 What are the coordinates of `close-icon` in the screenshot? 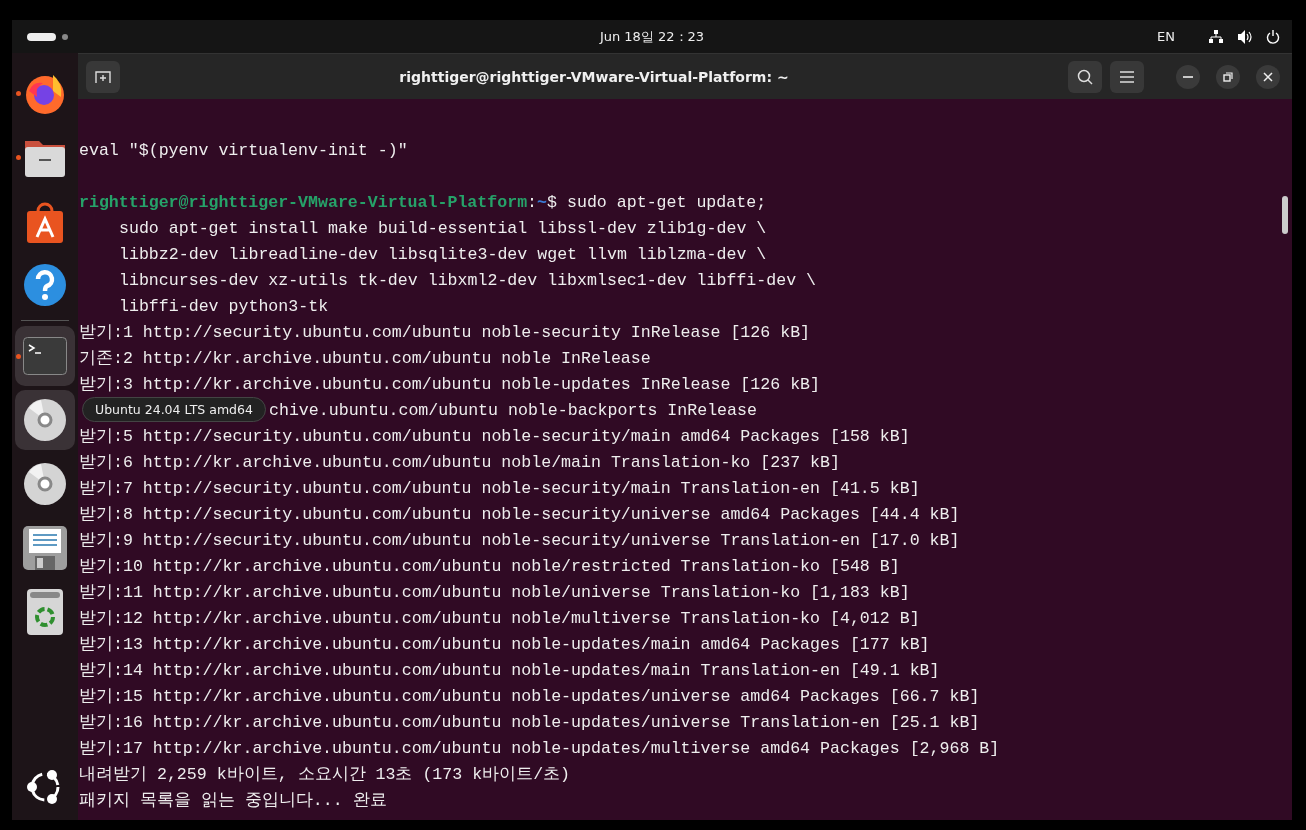 It's located at (1268, 76).